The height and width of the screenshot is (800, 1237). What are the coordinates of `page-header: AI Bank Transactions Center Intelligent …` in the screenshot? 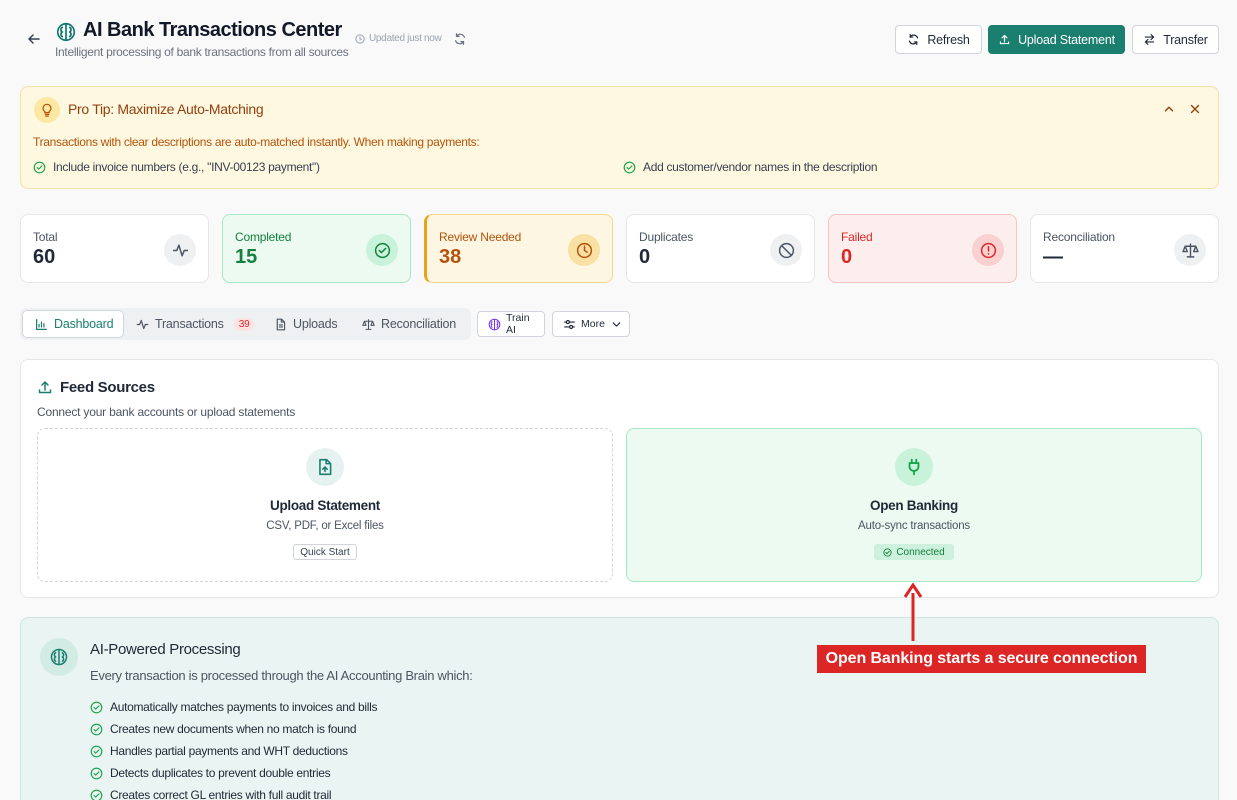 It's located at (618, 40).